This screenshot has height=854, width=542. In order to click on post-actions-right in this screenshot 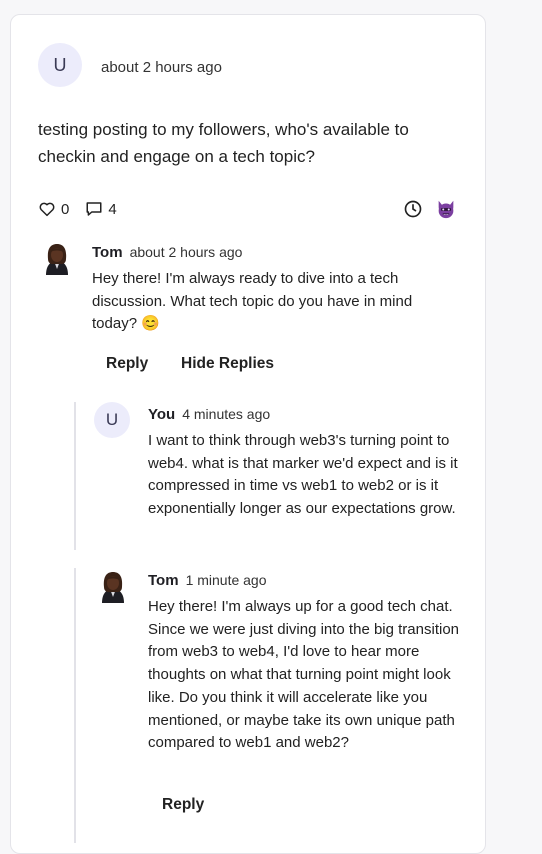, I will do `click(430, 209)`.